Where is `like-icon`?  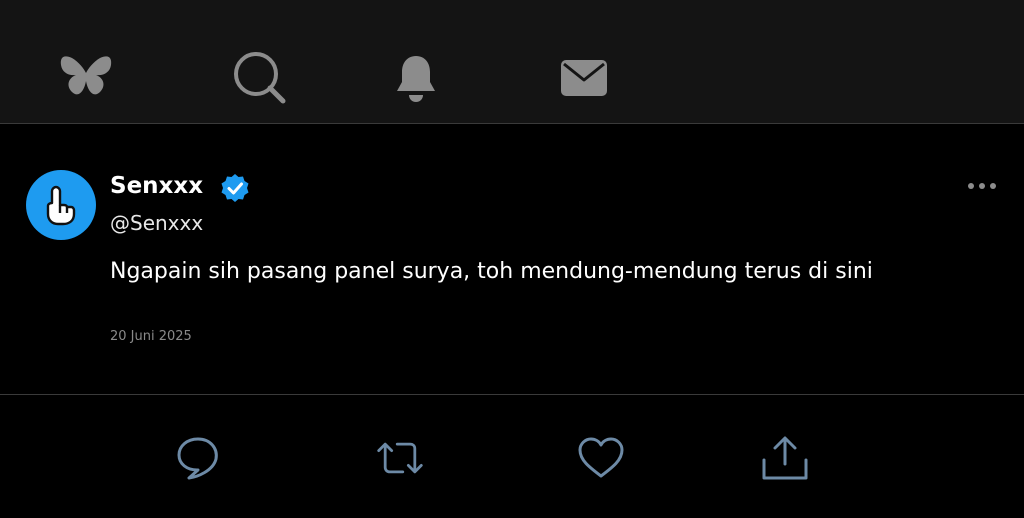
like-icon is located at coordinates (601, 458).